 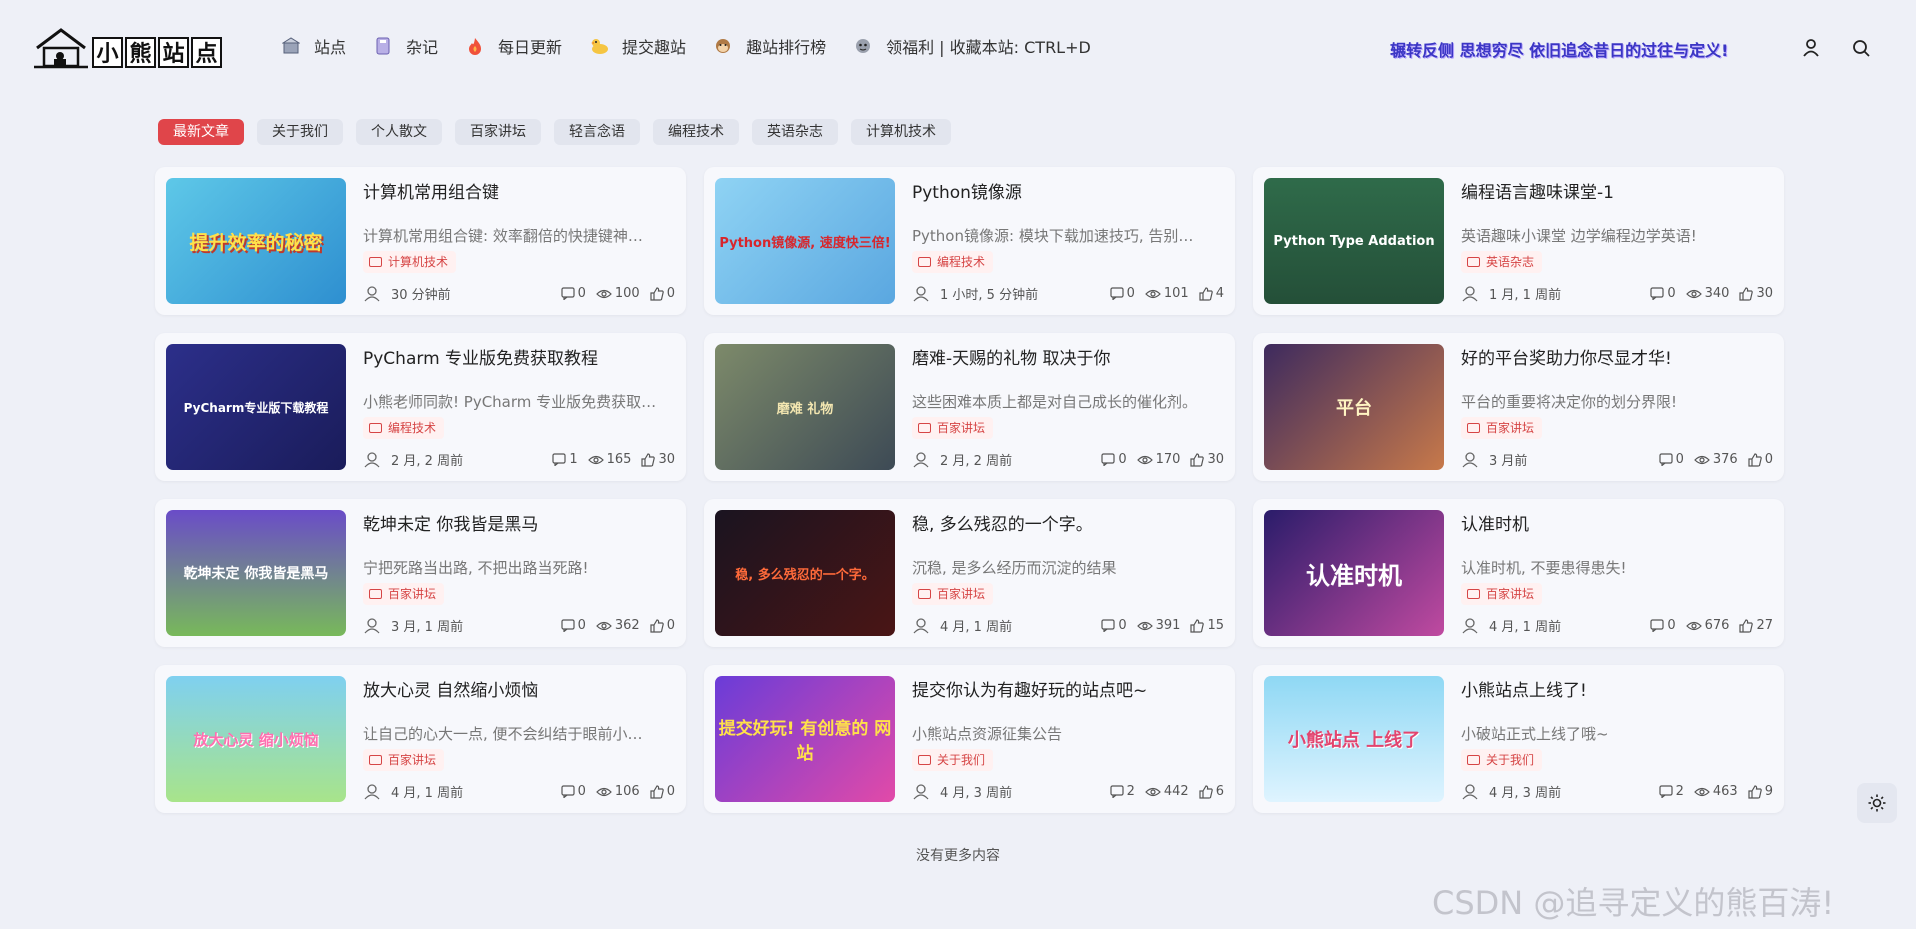 What do you see at coordinates (805, 407) in the screenshot?
I see `article-thumbnail: 磨难 礼物` at bounding box center [805, 407].